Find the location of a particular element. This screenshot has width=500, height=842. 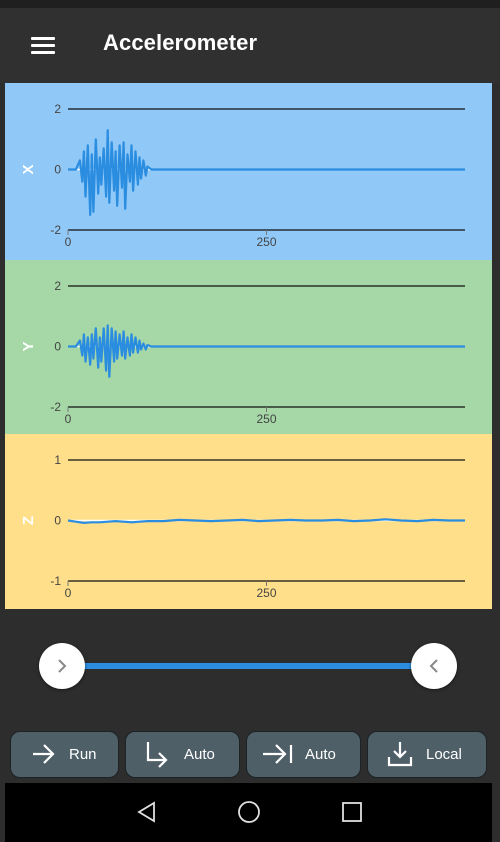

app-bar: Accelerometer is located at coordinates (250, 41).